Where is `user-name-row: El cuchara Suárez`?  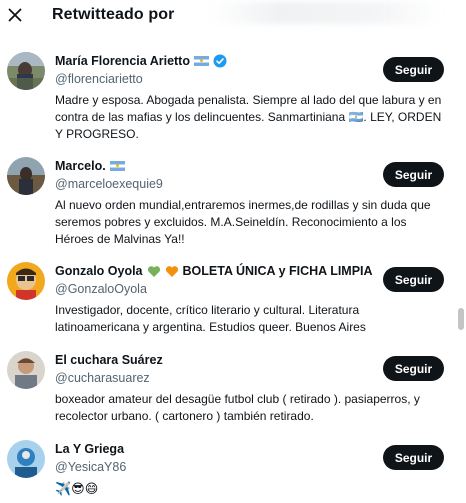 user-name-row: El cuchara Suárez is located at coordinates (109, 360).